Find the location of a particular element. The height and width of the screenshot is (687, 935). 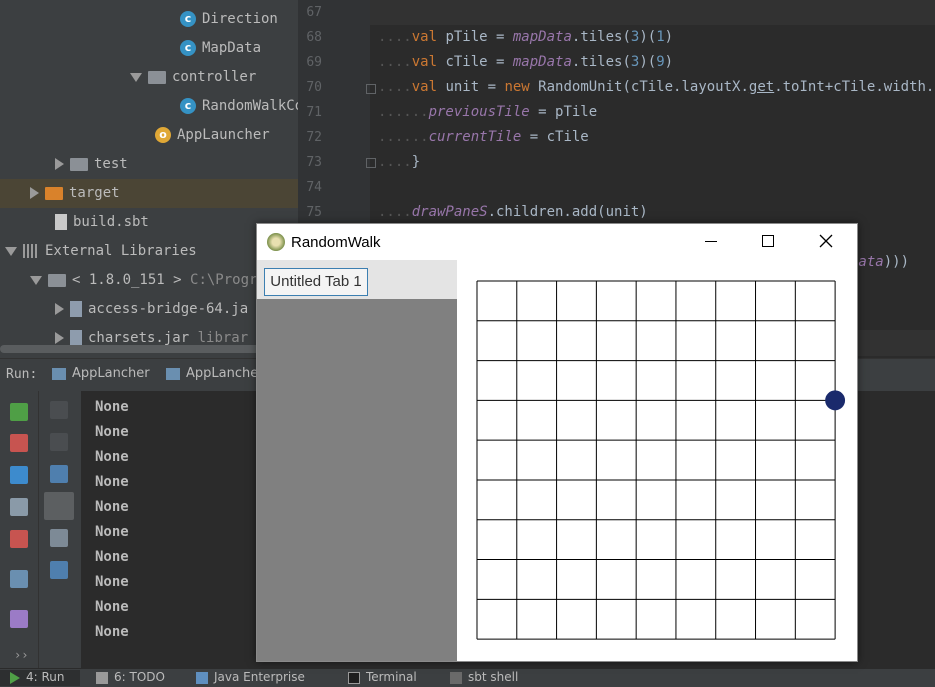

code-line-overflow: Data))) is located at coordinates (880, 262).